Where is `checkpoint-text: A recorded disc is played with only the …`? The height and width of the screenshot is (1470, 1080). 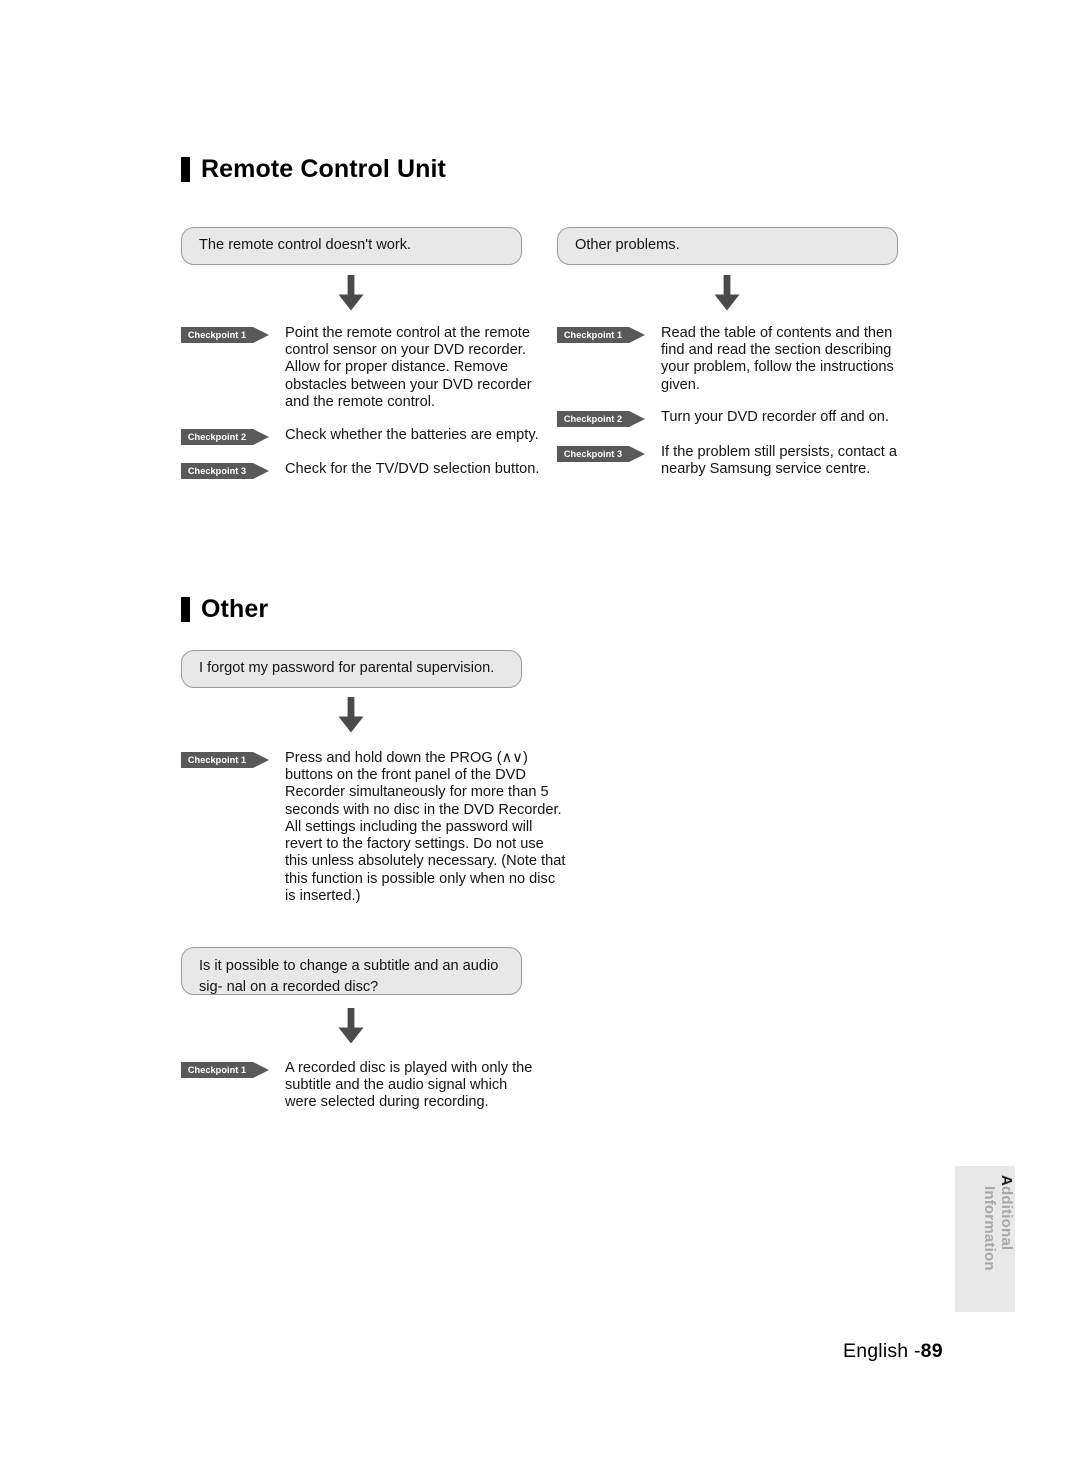
checkpoint-text: A recorded disc is played with only the … is located at coordinates (409, 1085).